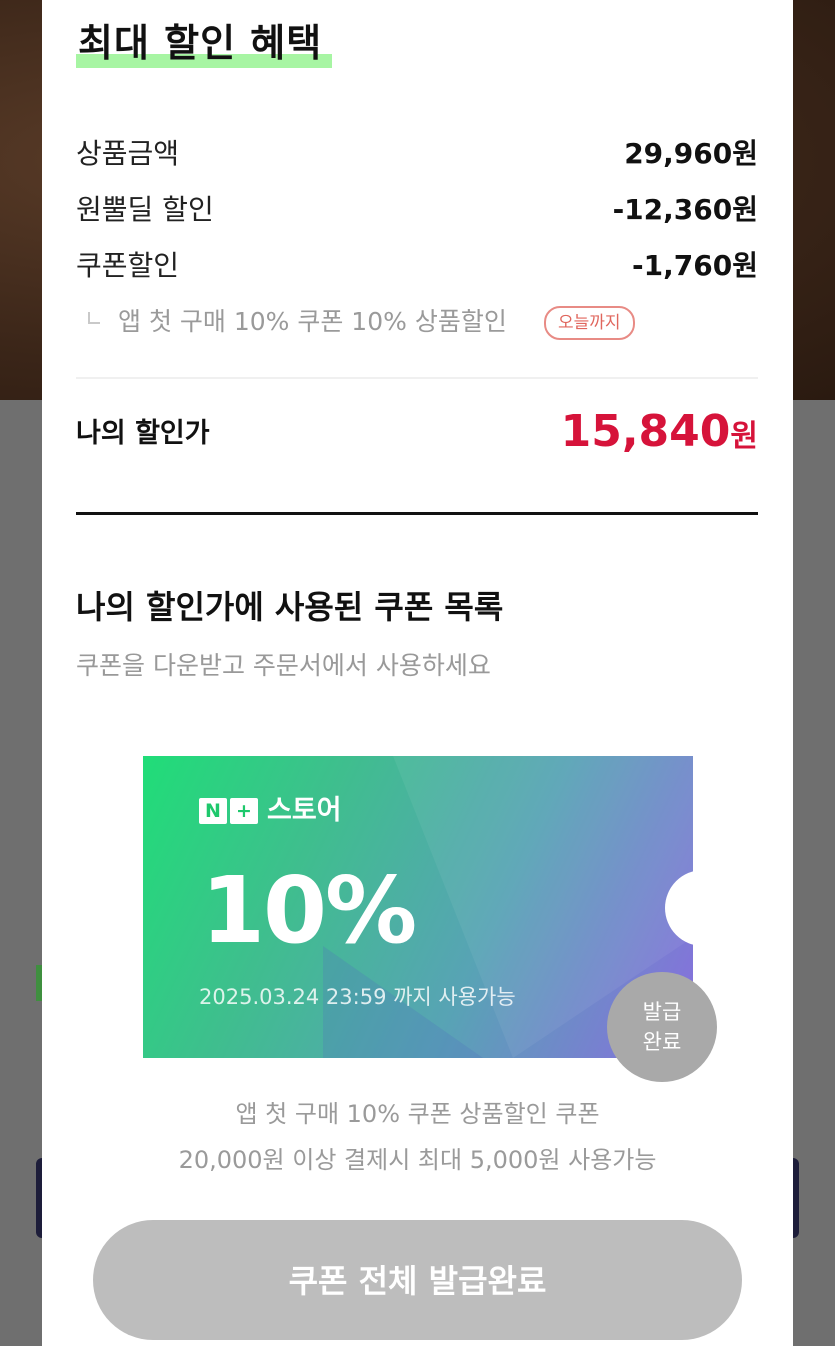  What do you see at coordinates (204, 43) in the screenshot?
I see `sheet-title: 최대 할인 혜택` at bounding box center [204, 43].